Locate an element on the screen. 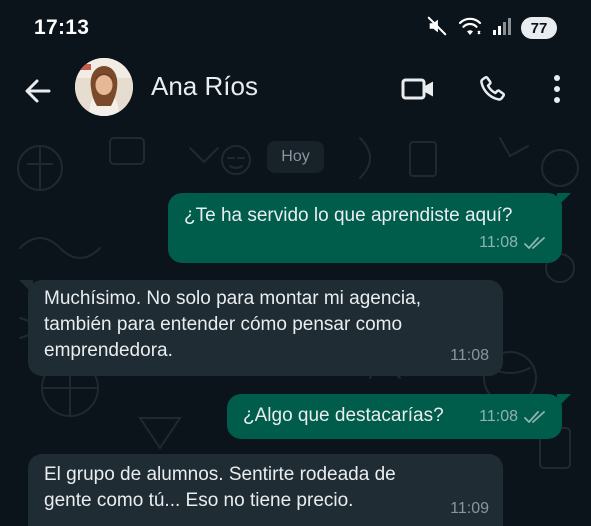  contact-name: Ana Ríos is located at coordinates (204, 86).